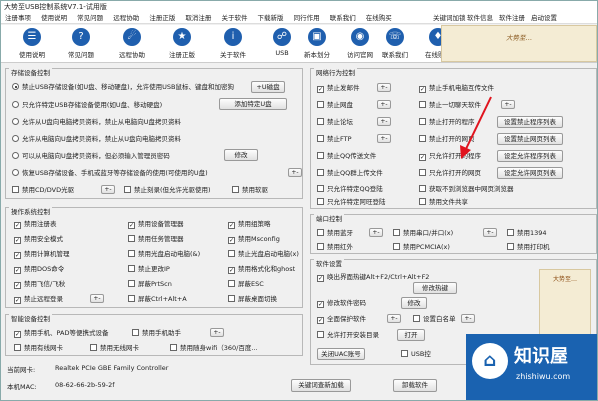 This screenshot has width=598, height=401. I want to click on os-option: 禁止光盘启动电脑(x), so click(263, 254).